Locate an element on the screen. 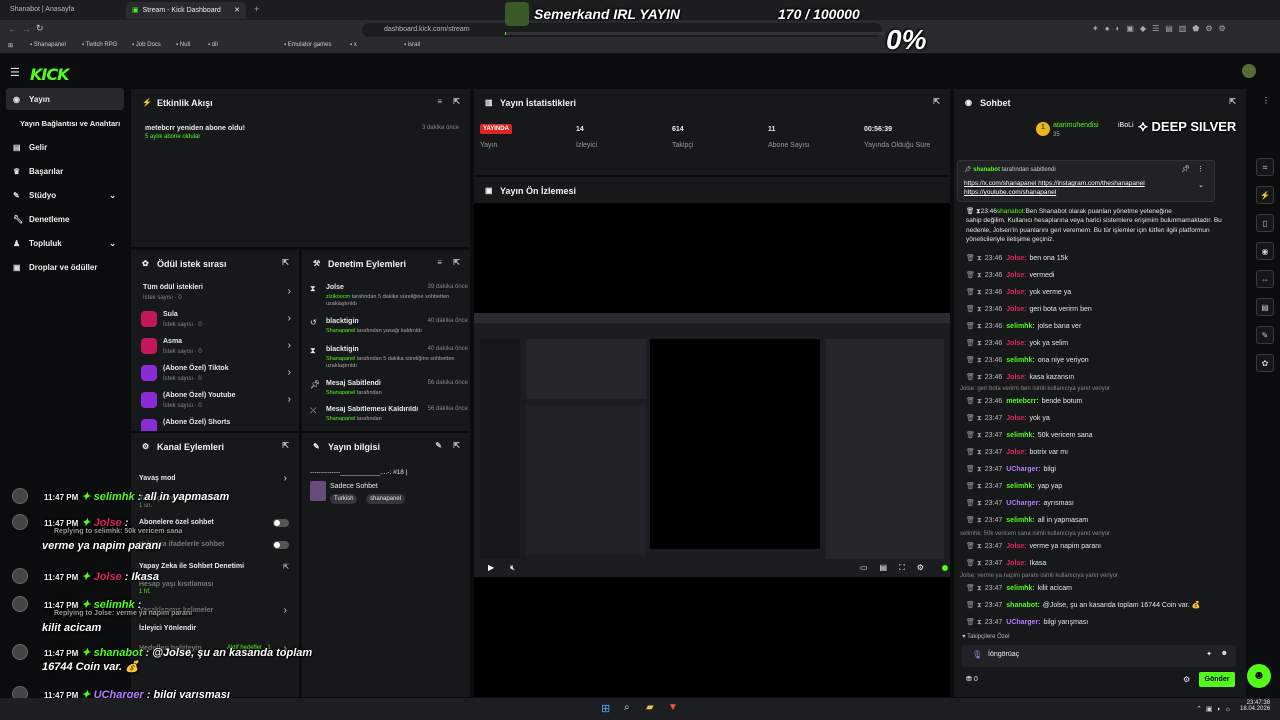 The image size is (1280, 720). windows-start-icon: ⊞ is located at coordinates (605, 708).